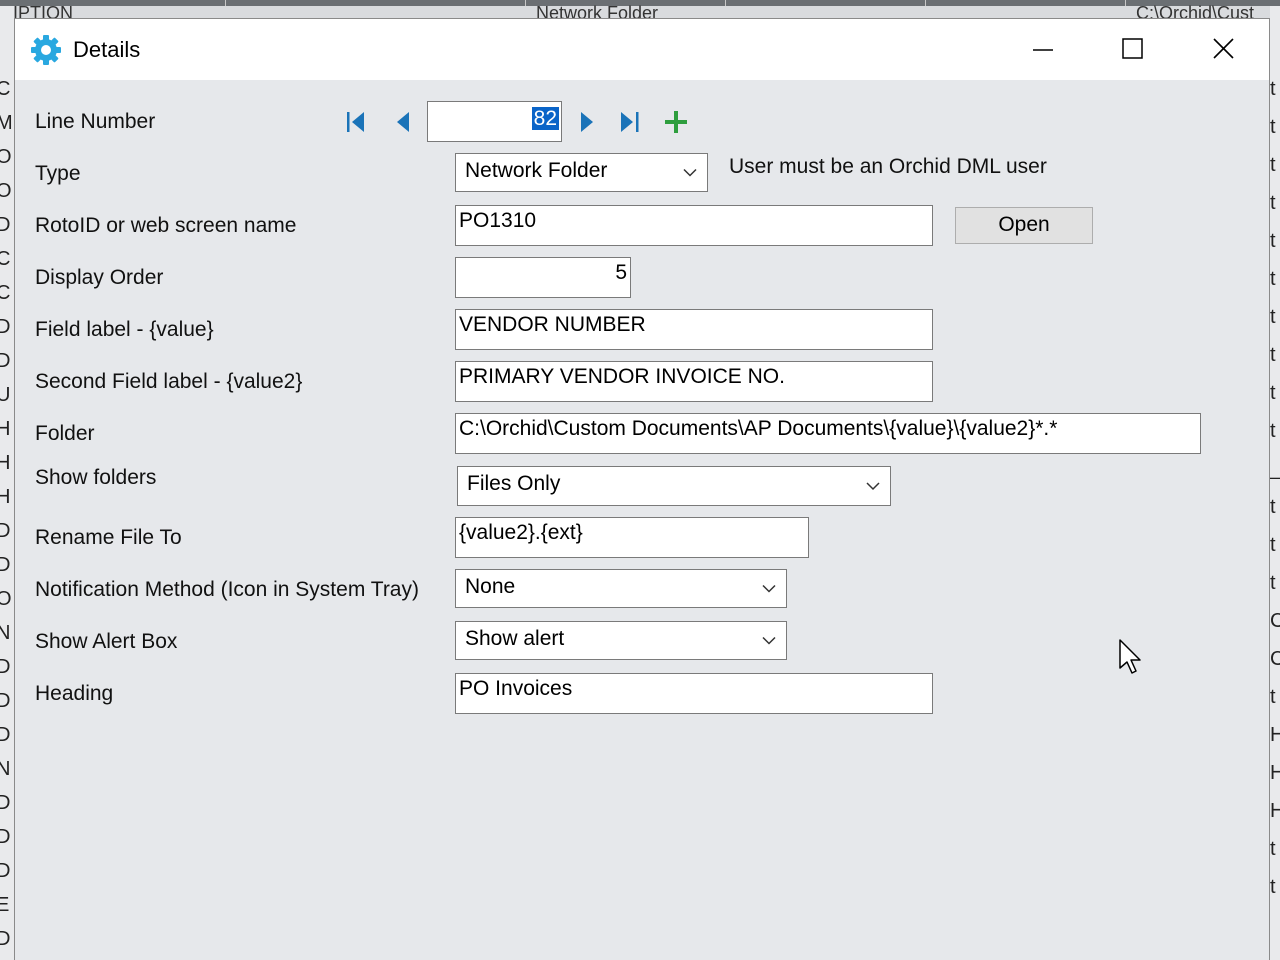 This screenshot has width=1280, height=960. Describe the element at coordinates (694, 329) in the screenshot. I see `field-label-input: VENDOR NUMBER` at that location.